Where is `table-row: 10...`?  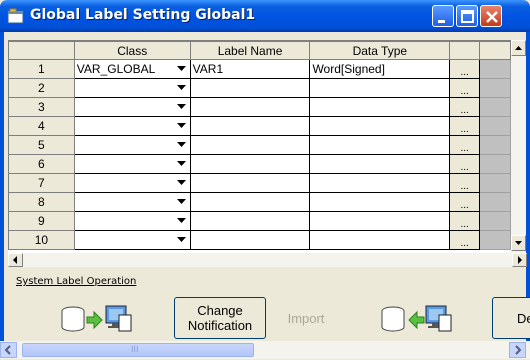 table-row: 10... is located at coordinates (259, 240).